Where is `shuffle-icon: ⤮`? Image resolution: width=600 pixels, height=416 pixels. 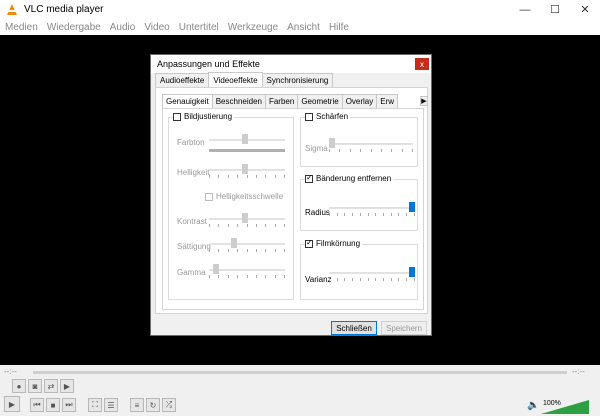
shuffle-icon: ⤮ is located at coordinates (169, 405).